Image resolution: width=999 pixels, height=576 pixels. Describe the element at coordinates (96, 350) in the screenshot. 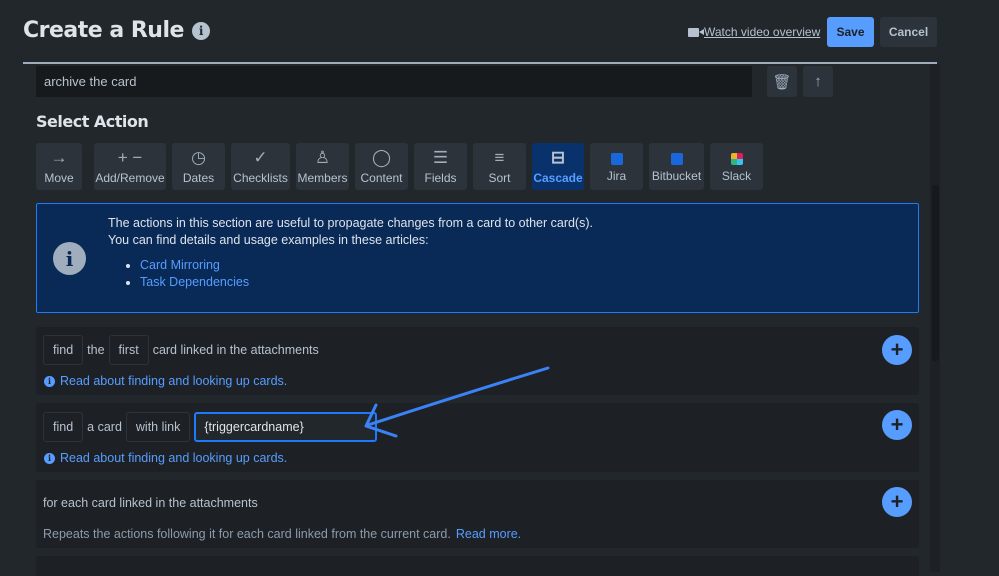

I see `text: the` at that location.